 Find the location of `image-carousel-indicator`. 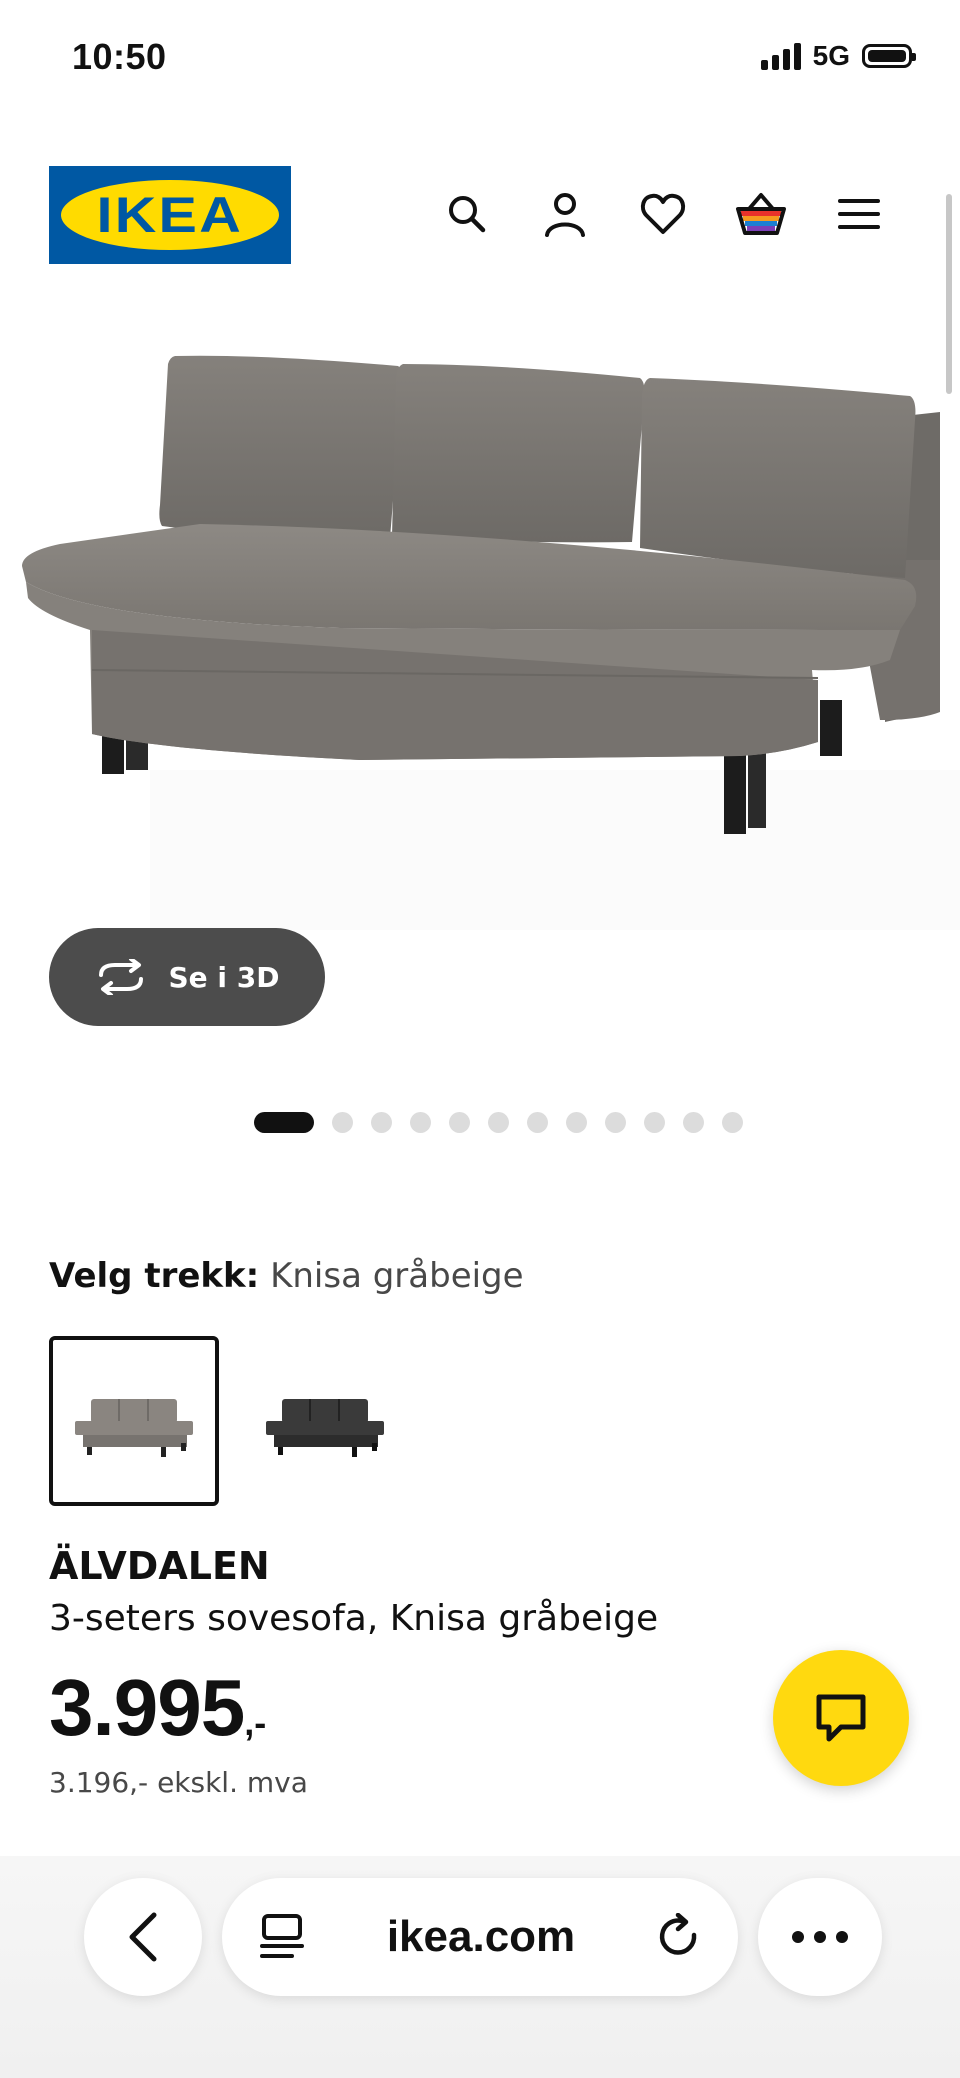

image-carousel-indicator is located at coordinates (498, 1122).